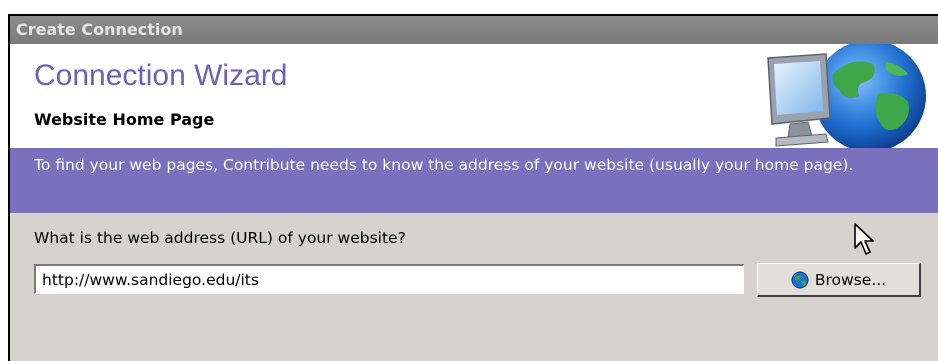  I want to click on wizard-subtitle: Website Home Page, so click(124, 119).